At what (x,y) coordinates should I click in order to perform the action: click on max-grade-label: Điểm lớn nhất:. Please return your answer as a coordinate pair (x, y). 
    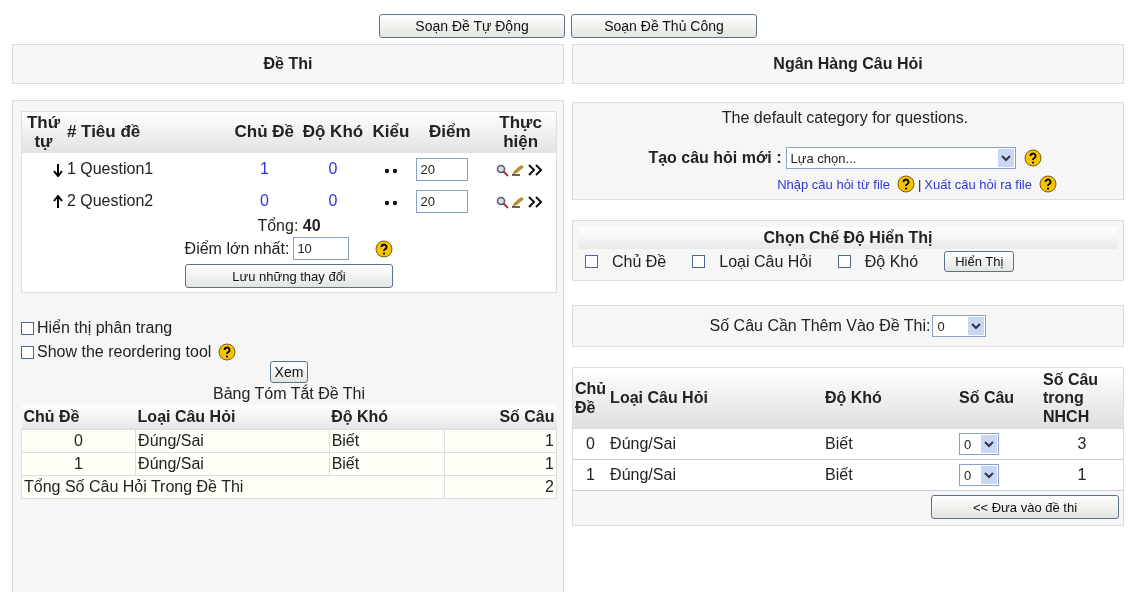
    Looking at the image, I should click on (237, 248).